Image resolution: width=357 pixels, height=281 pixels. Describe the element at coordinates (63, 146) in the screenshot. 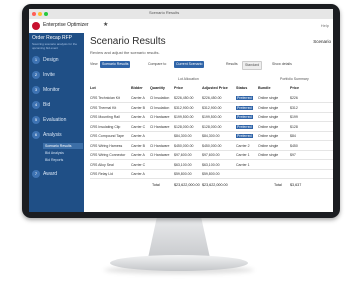

I see `subnav-scenario-results: Scenario Results` at that location.